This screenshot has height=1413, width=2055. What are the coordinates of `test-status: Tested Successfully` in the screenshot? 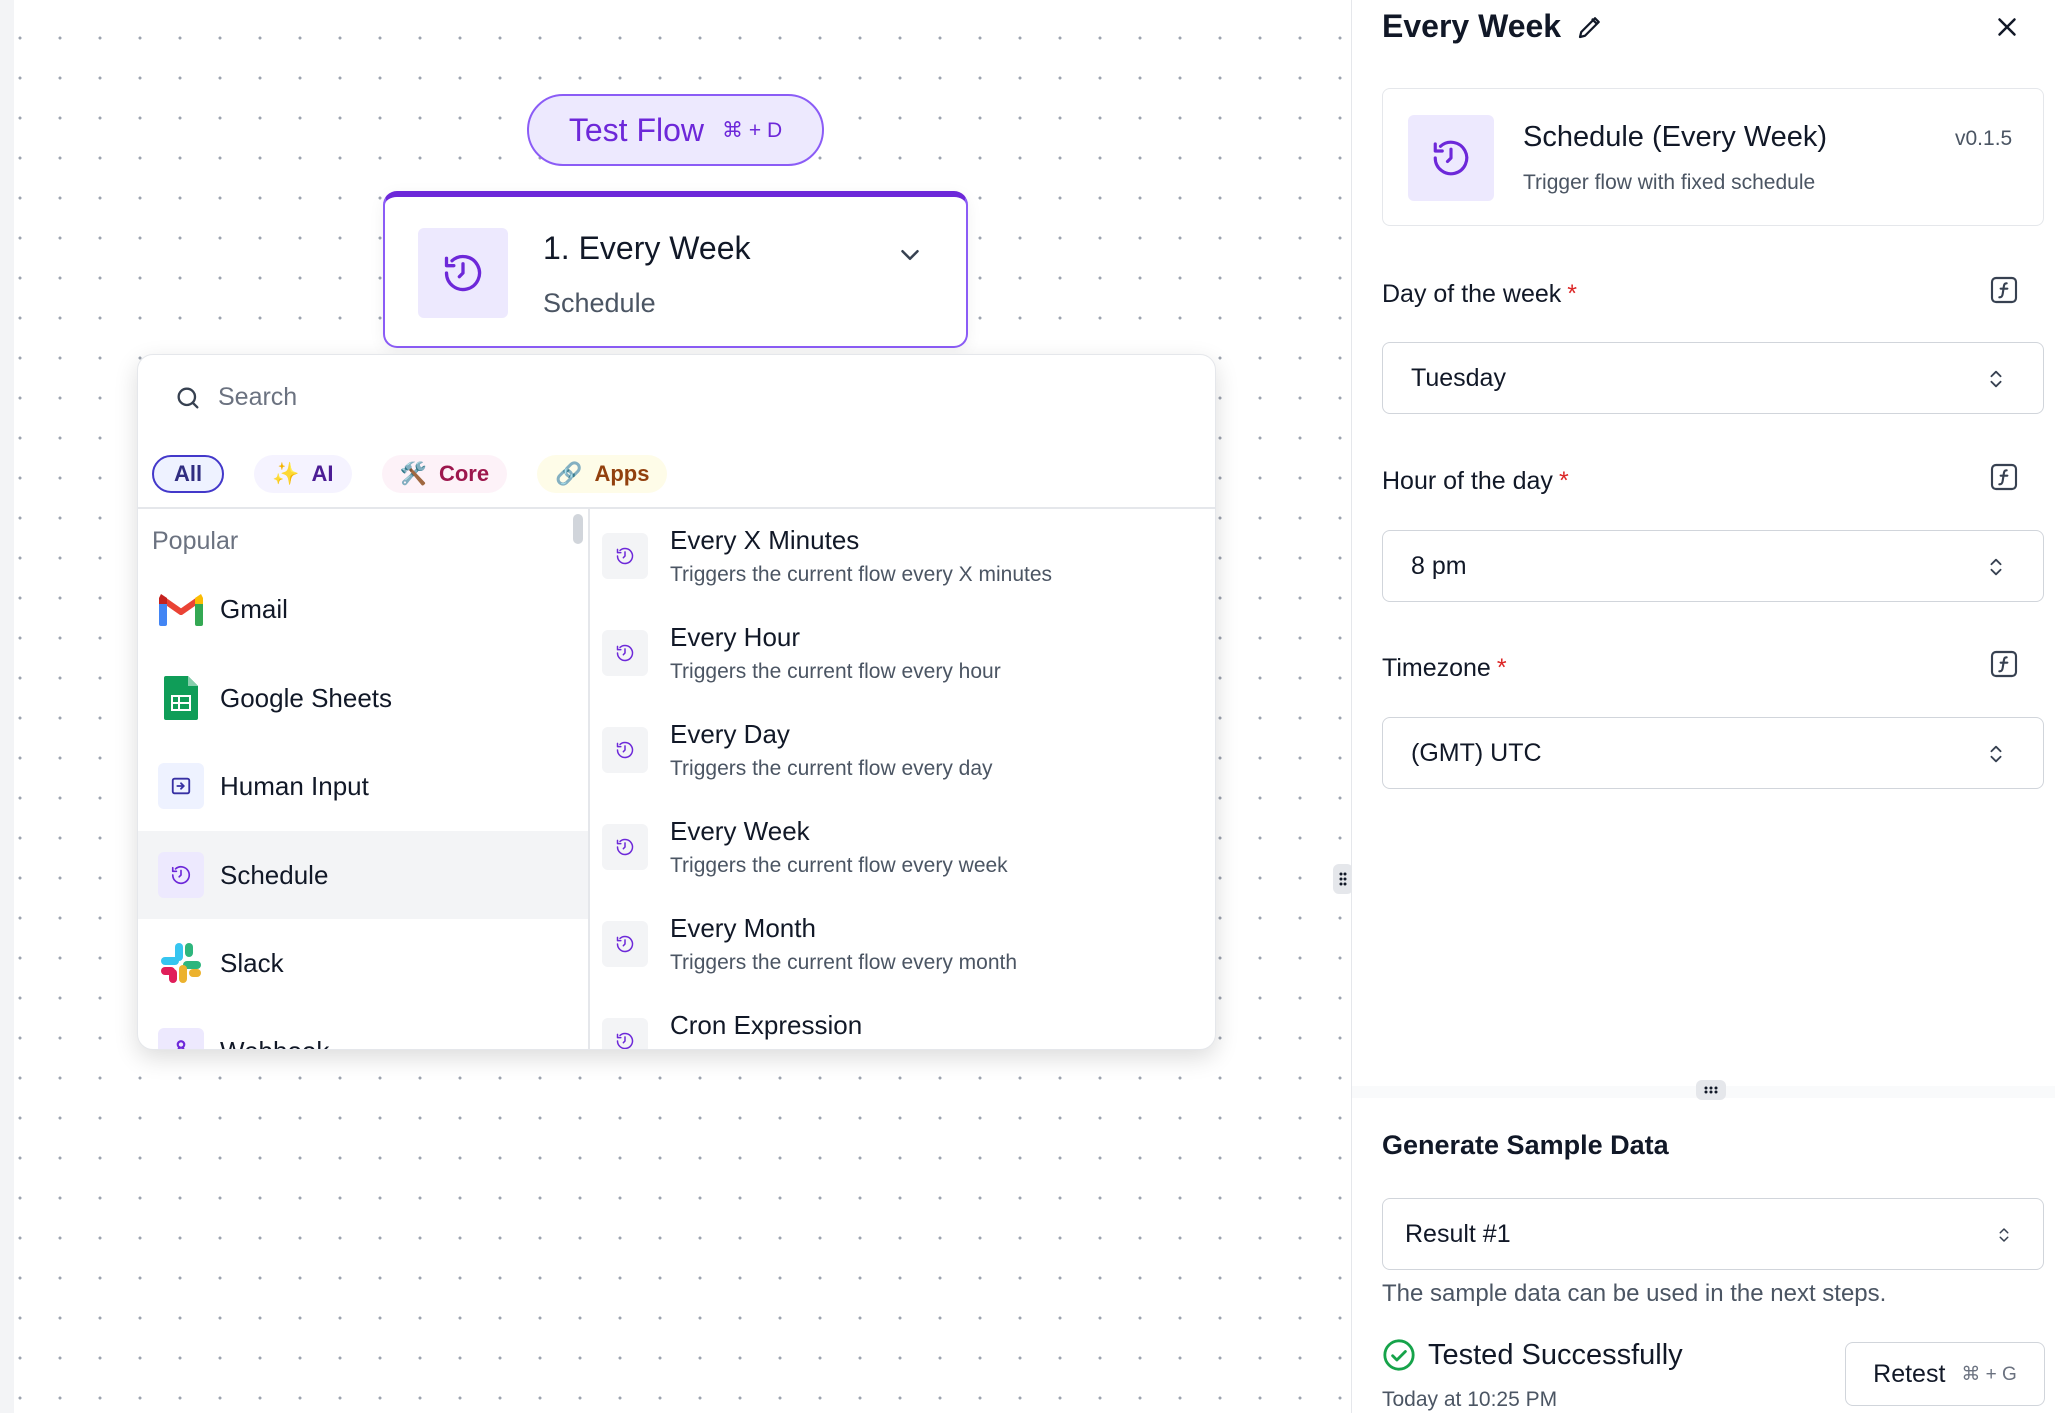 It's located at (1532, 1355).